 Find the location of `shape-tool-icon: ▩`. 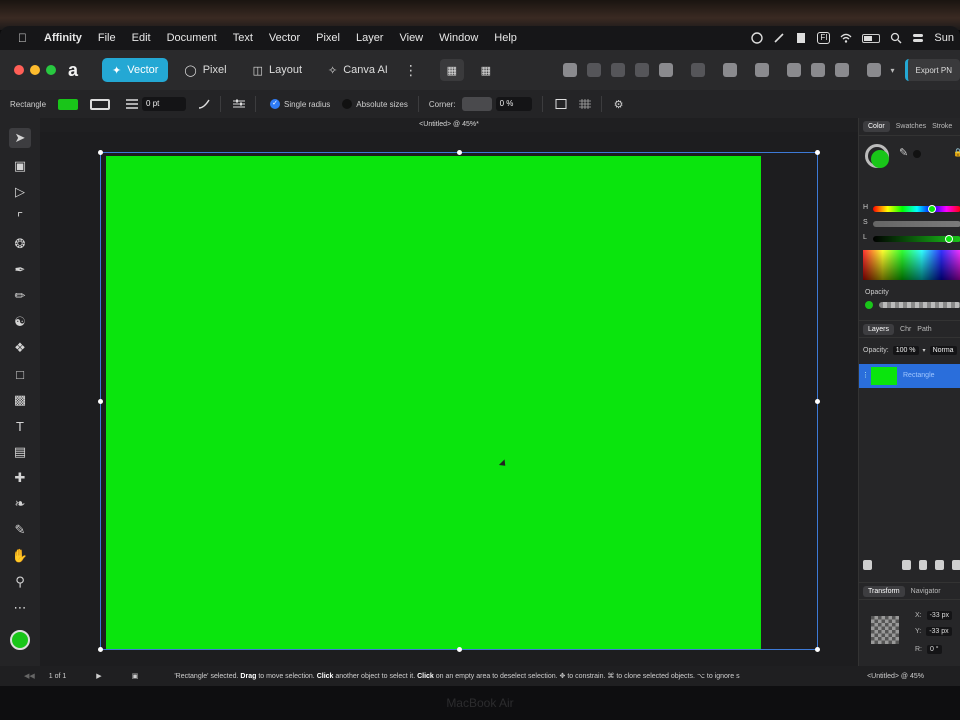

shape-tool-icon: ▩ is located at coordinates (20, 400).